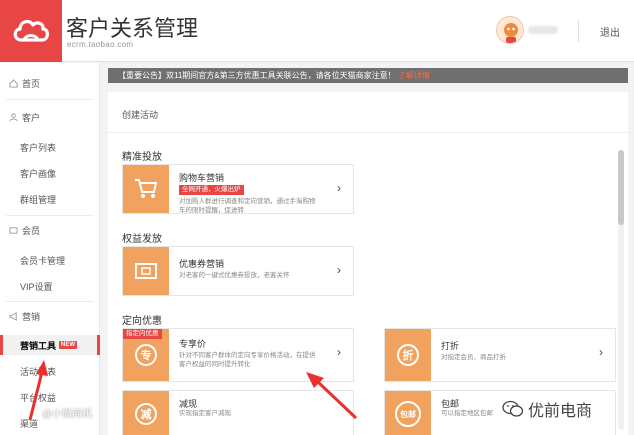 The image size is (634, 435). I want to click on username-blurred, so click(543, 30).